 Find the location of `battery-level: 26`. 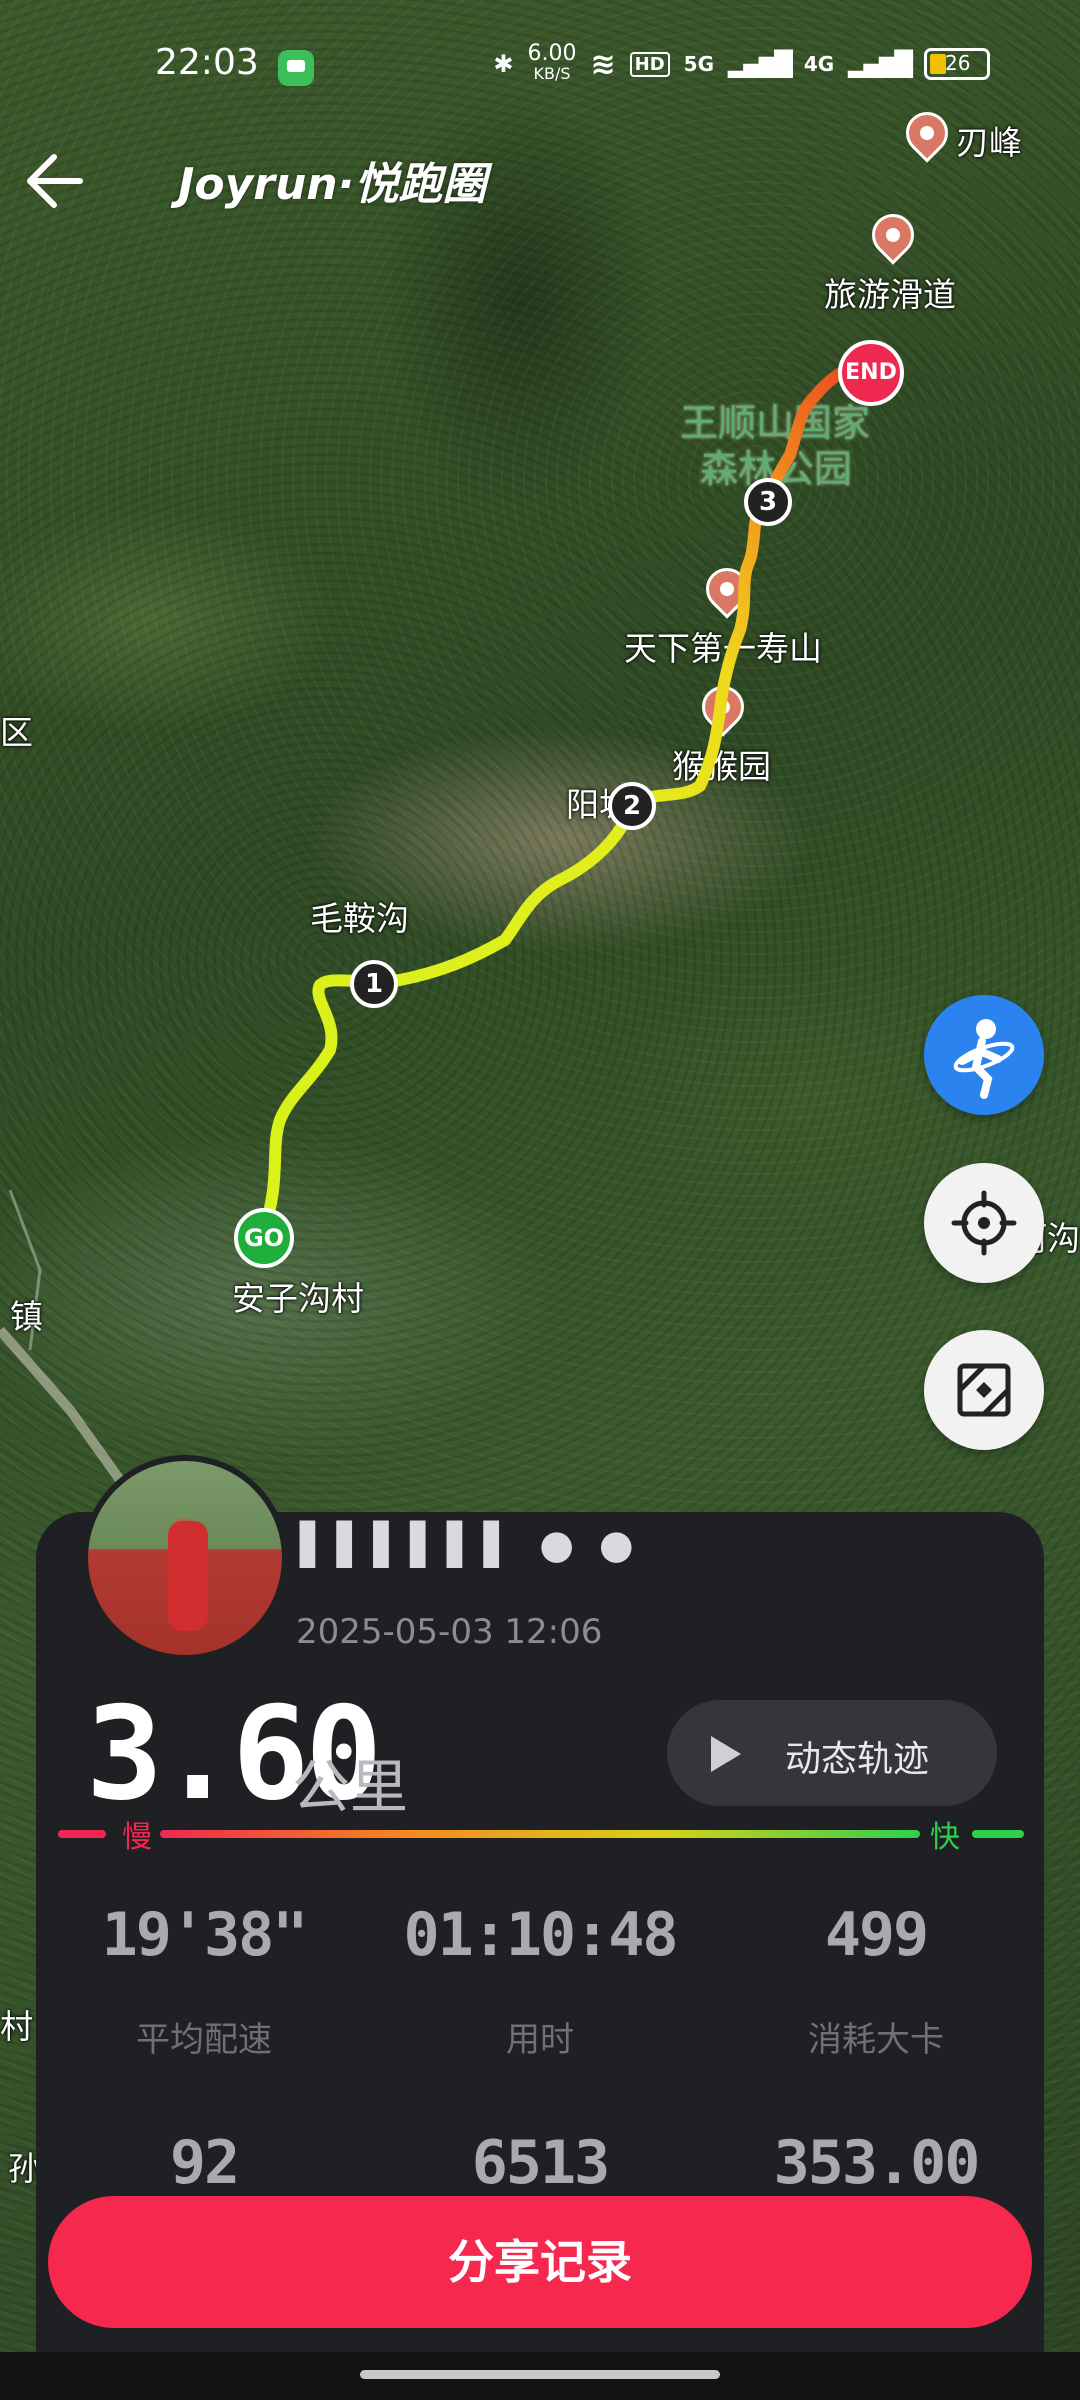

battery-level: 26 is located at coordinates (958, 63).